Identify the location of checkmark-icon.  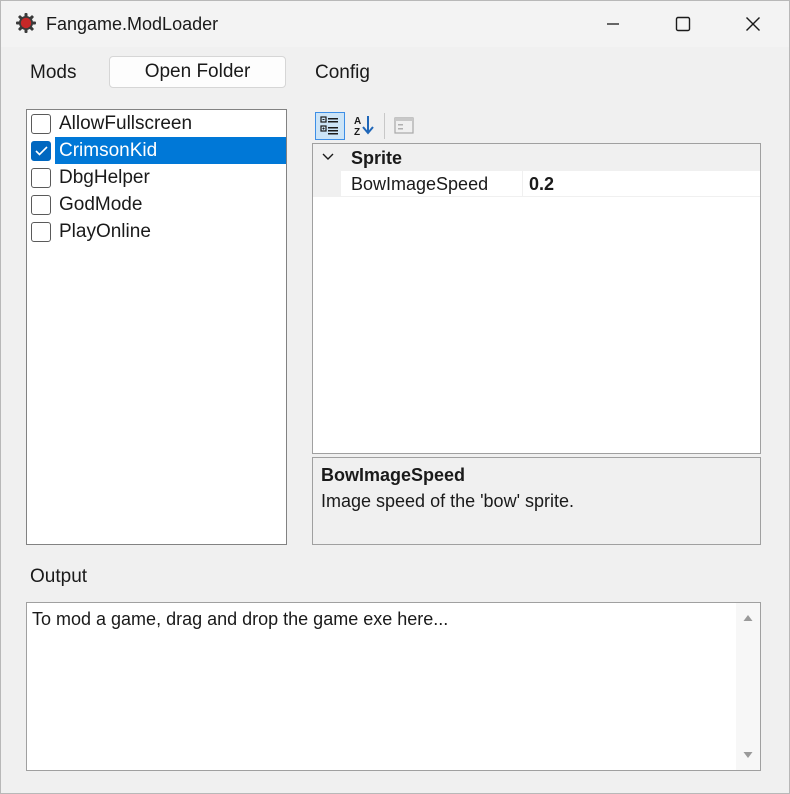
(41, 151).